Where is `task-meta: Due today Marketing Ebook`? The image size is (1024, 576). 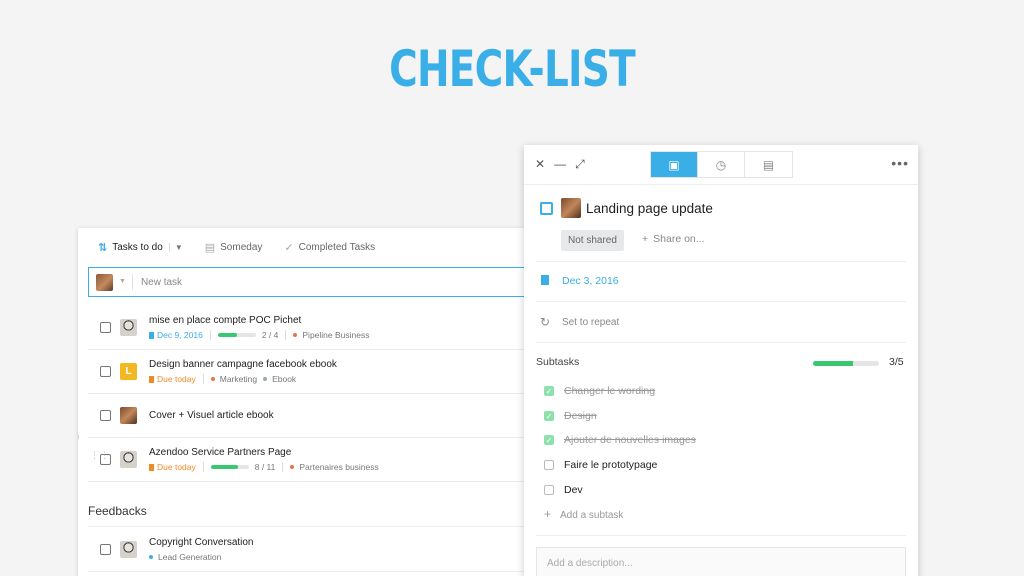
task-meta: Due today Marketing Ebook is located at coordinates (222, 379).